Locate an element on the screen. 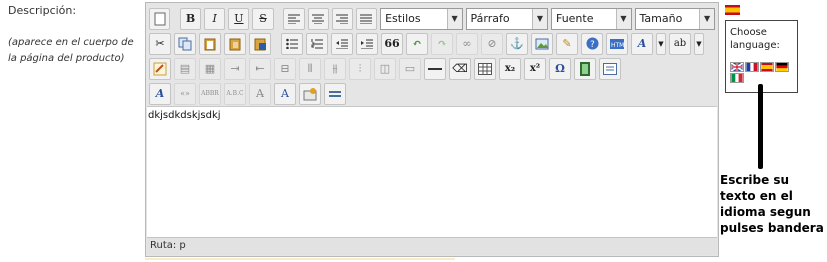 The image size is (827, 262). remove-format-icon: ⌫ is located at coordinates (460, 68).